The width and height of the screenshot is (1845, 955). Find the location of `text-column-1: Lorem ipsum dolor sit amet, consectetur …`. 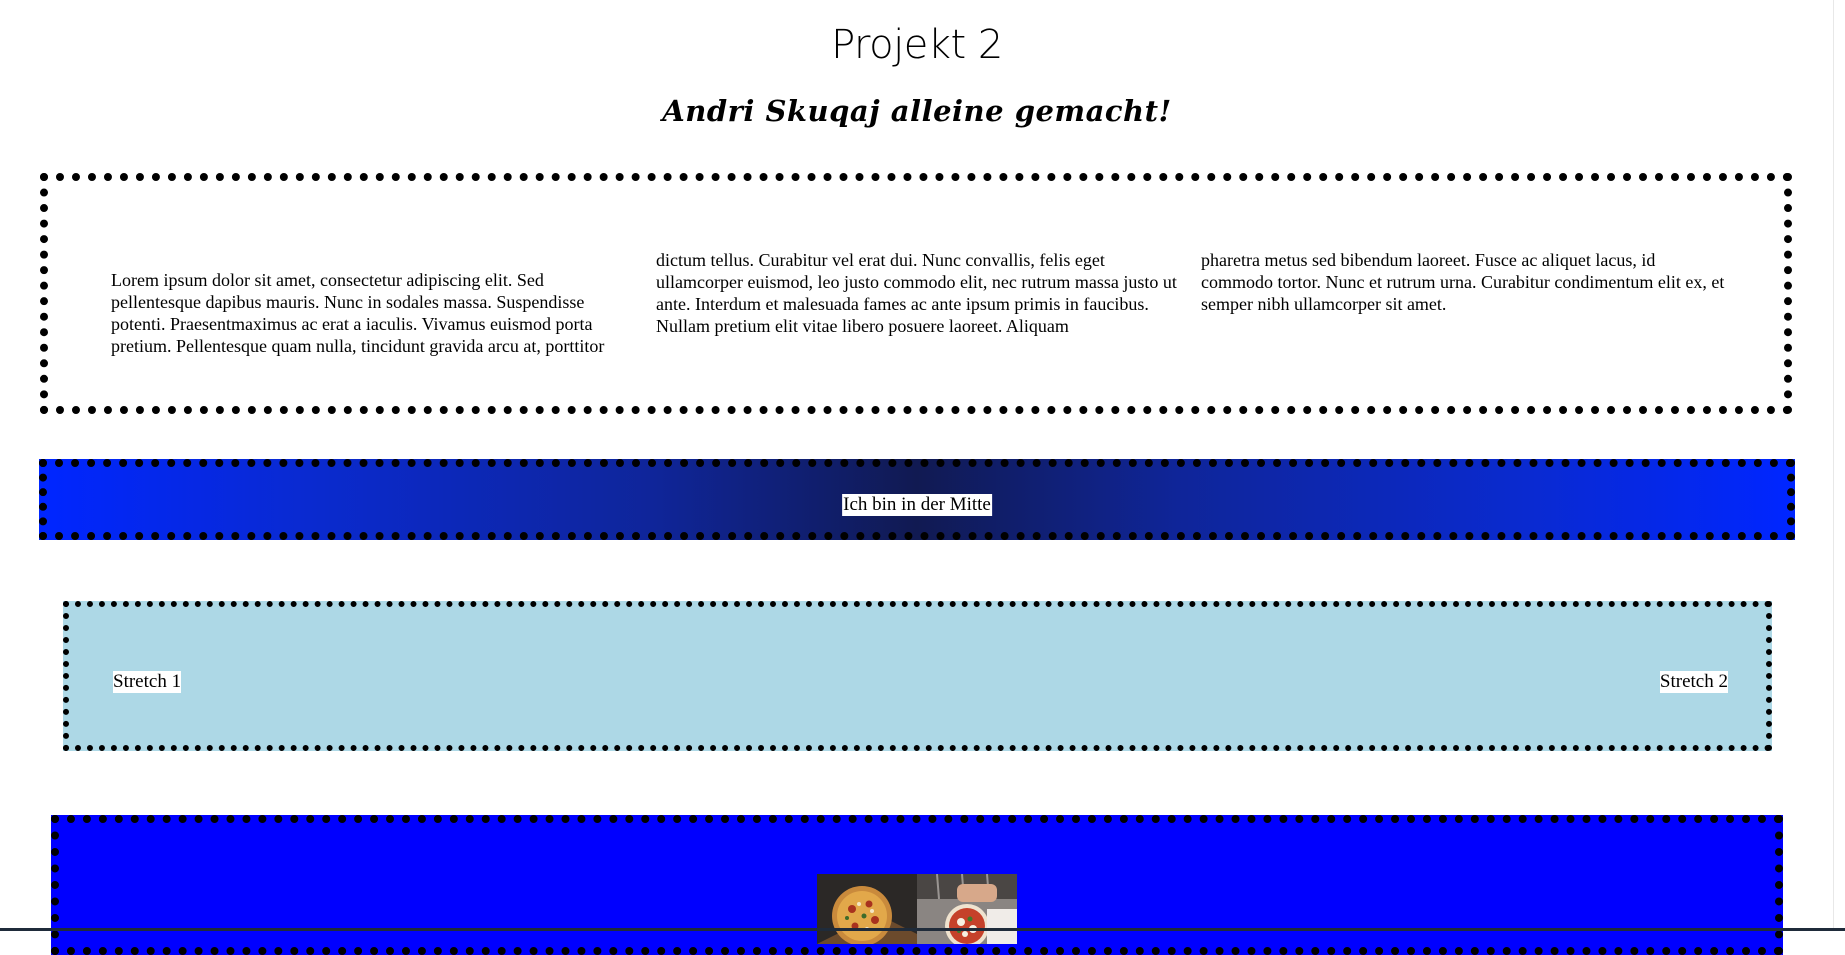

text-column-1: Lorem ipsum dolor sit amet, consectetur … is located at coordinates (358, 313).